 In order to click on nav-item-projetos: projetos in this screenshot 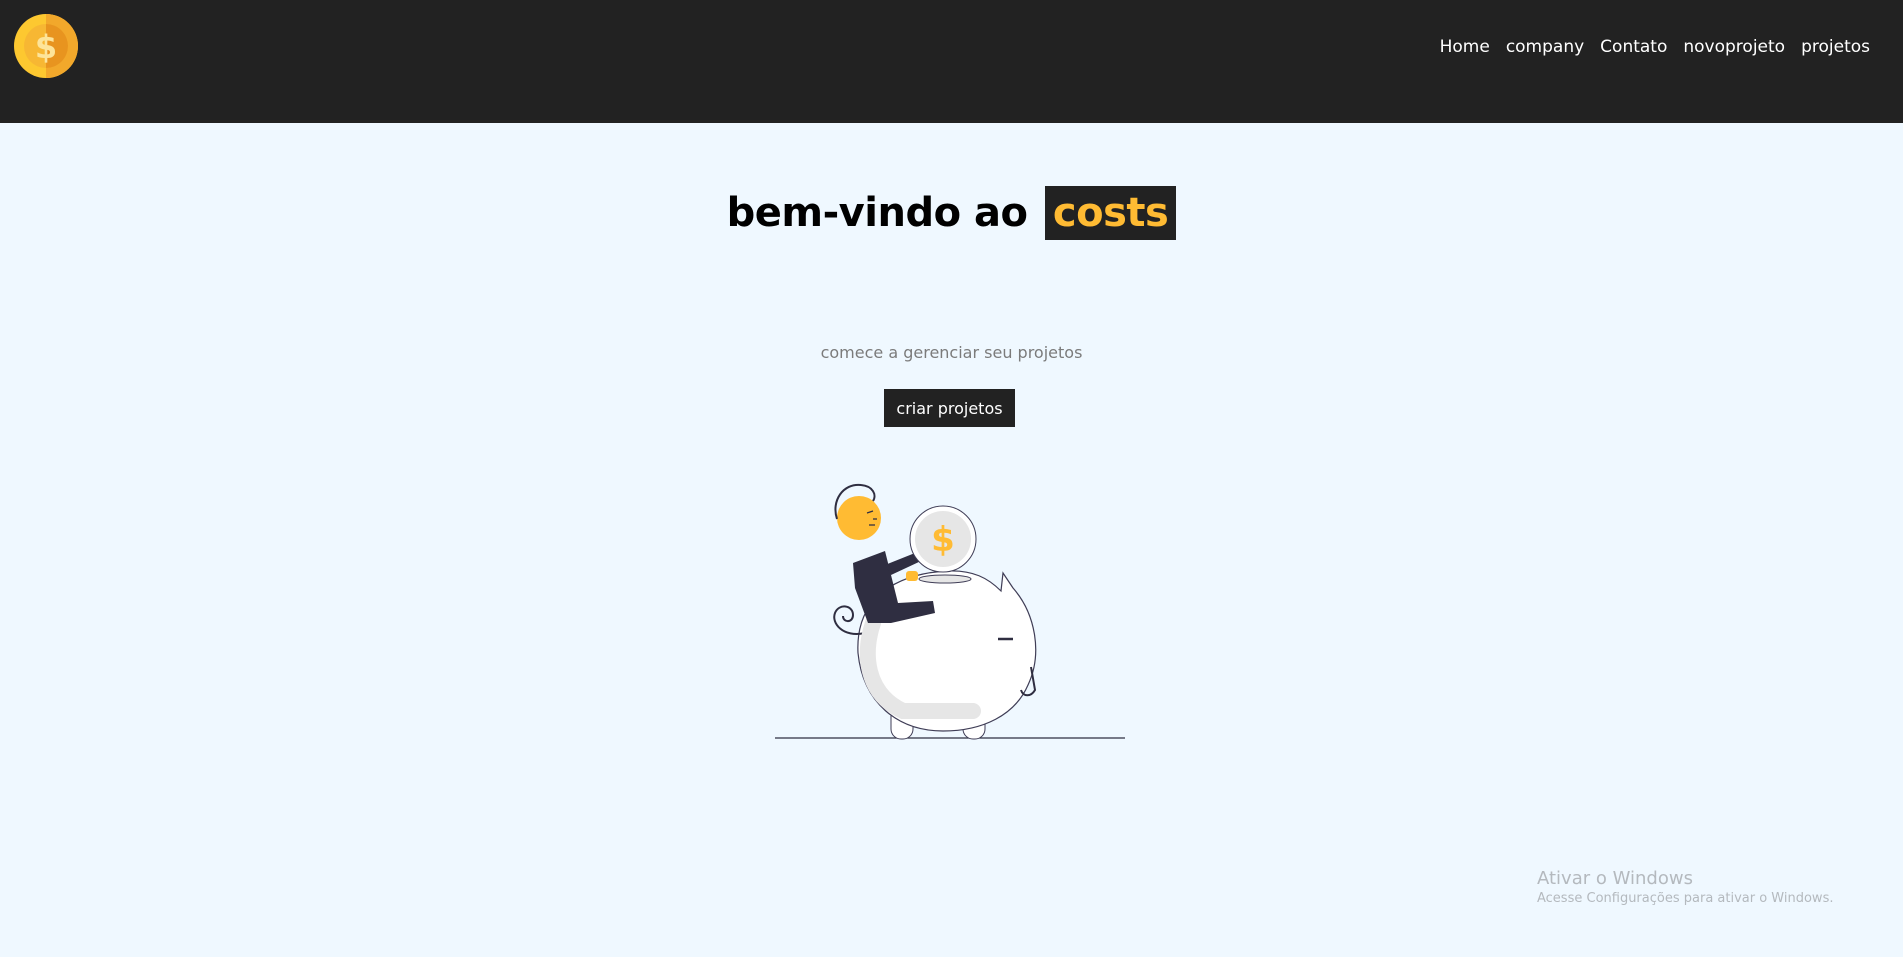, I will do `click(1835, 47)`.